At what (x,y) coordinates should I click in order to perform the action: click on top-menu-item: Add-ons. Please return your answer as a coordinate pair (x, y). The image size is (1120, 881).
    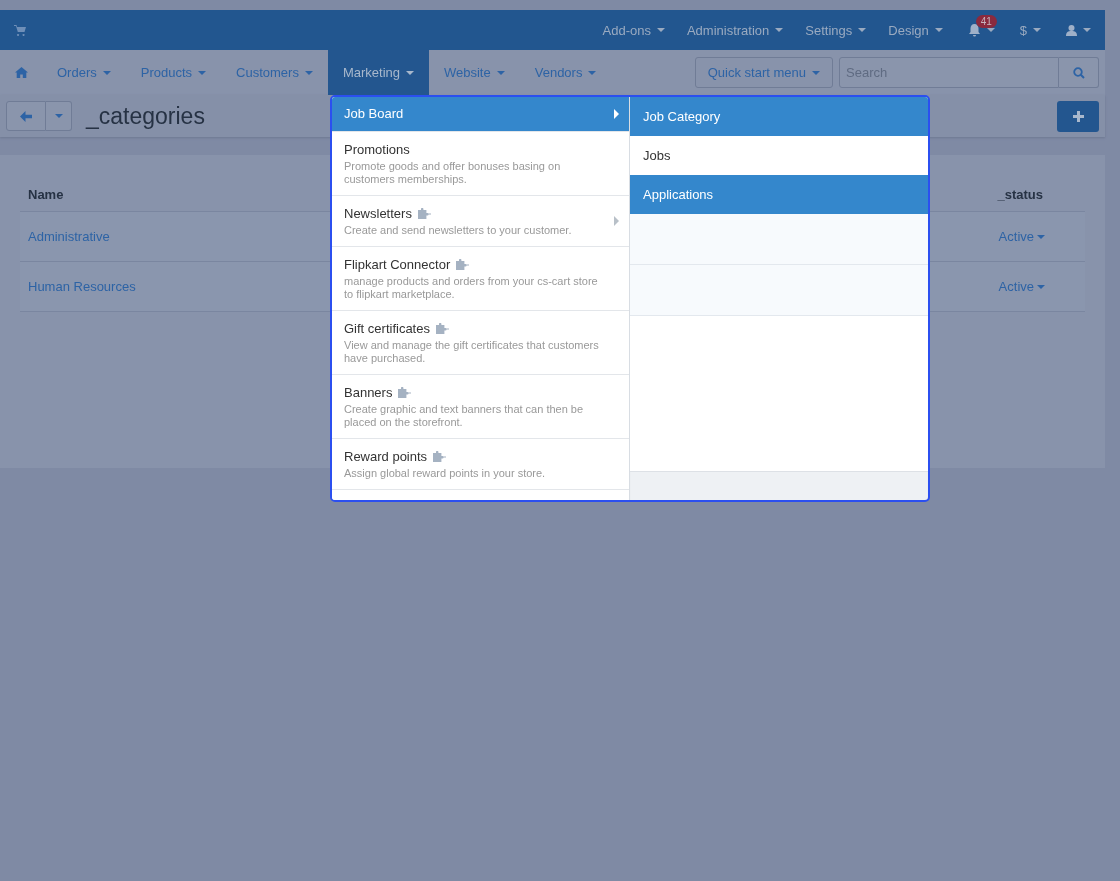
    Looking at the image, I should click on (633, 30).